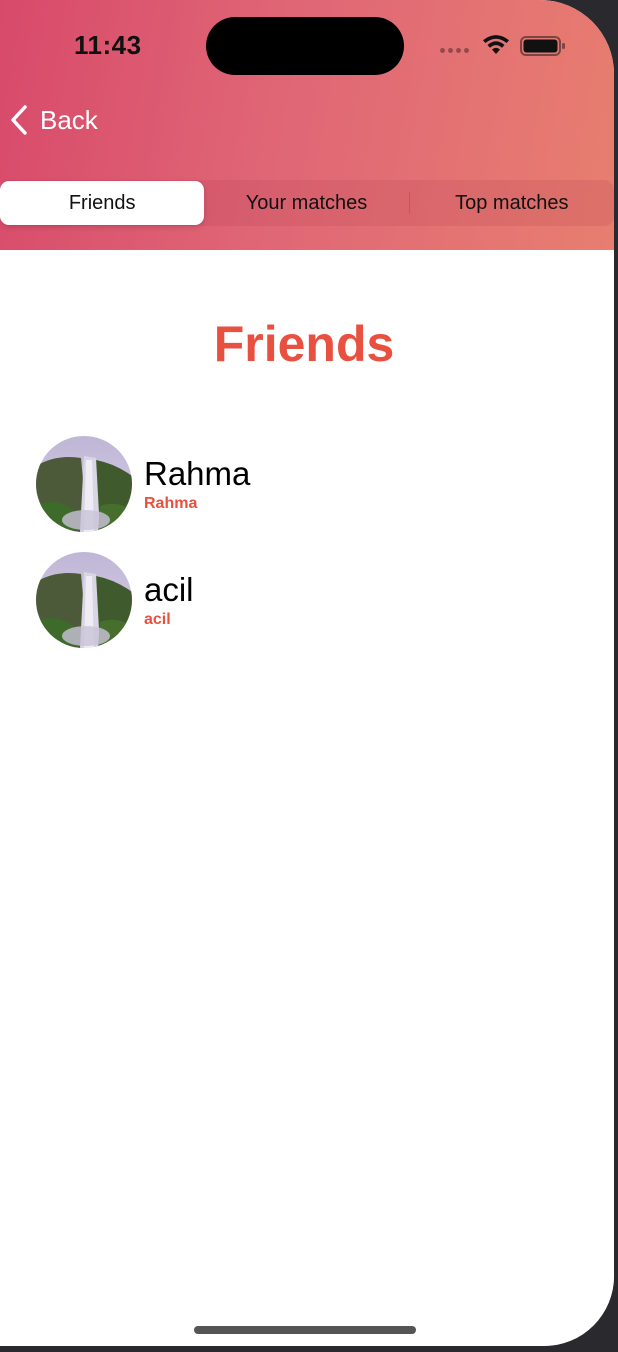  What do you see at coordinates (108, 45) in the screenshot?
I see `status-time: 11:43` at bounding box center [108, 45].